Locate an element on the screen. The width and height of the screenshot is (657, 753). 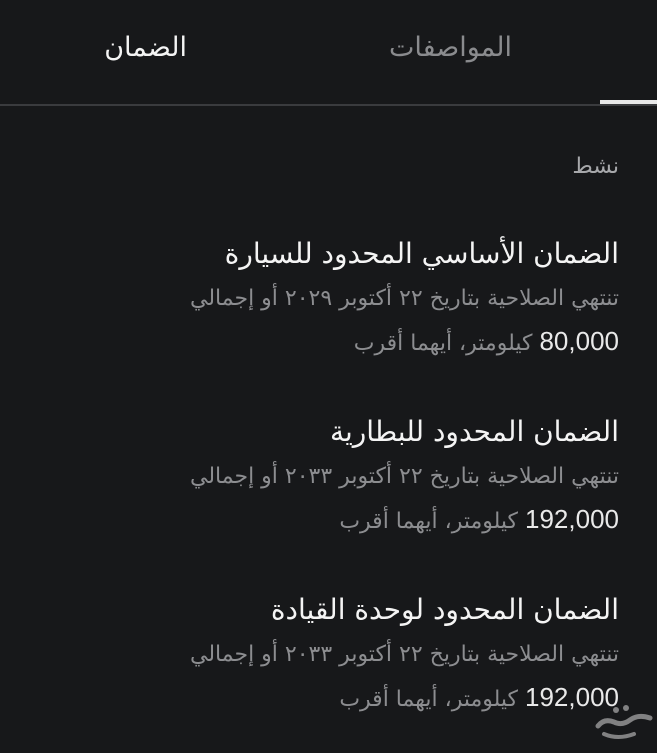
warranty-title: الضمان الأساسي المحدود للسيارة is located at coordinates (421, 253).